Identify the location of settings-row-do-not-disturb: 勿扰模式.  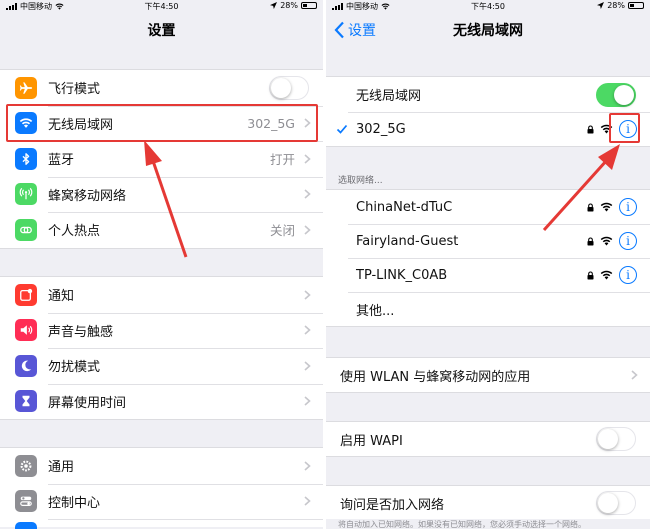
(161, 366).